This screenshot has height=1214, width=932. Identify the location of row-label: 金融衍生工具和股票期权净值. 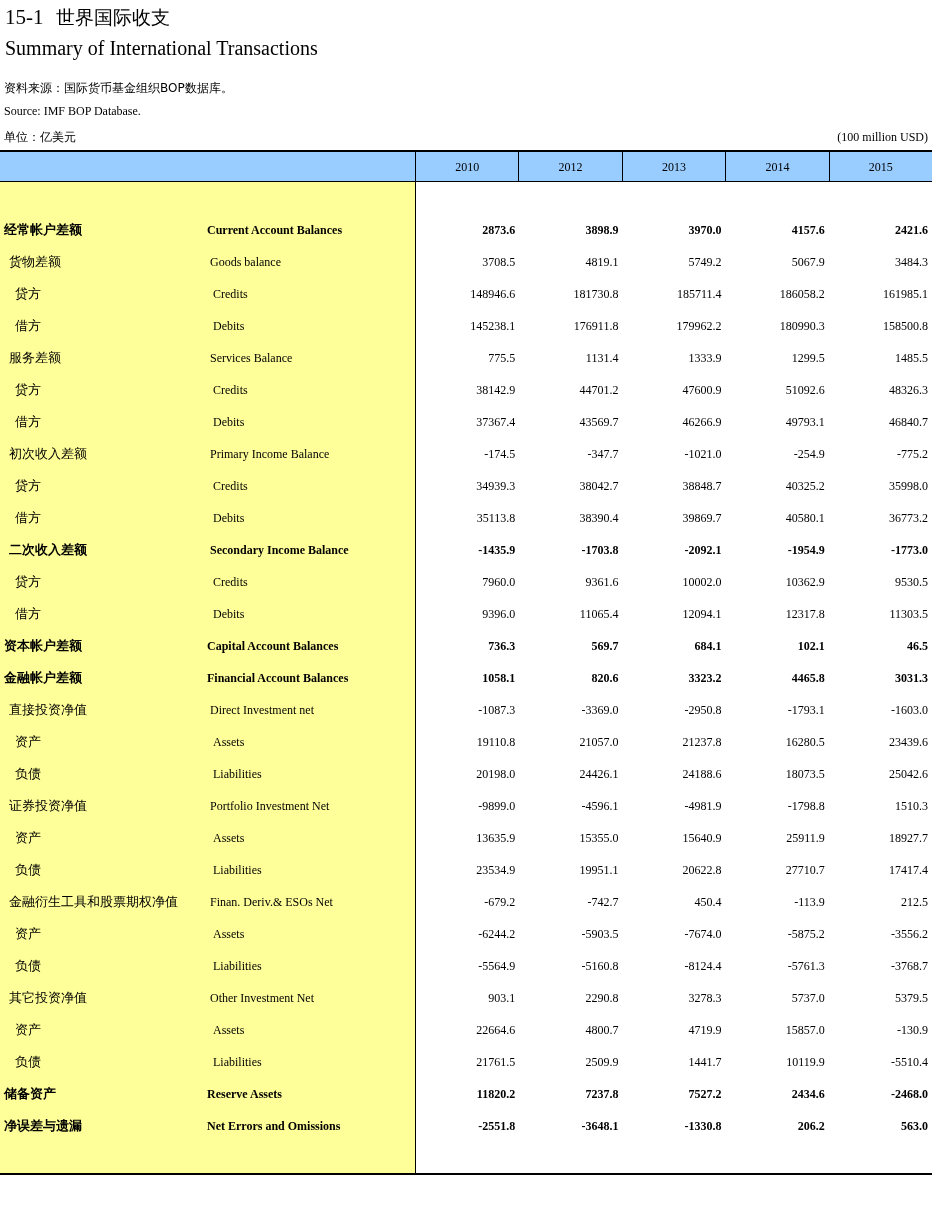
(93, 901).